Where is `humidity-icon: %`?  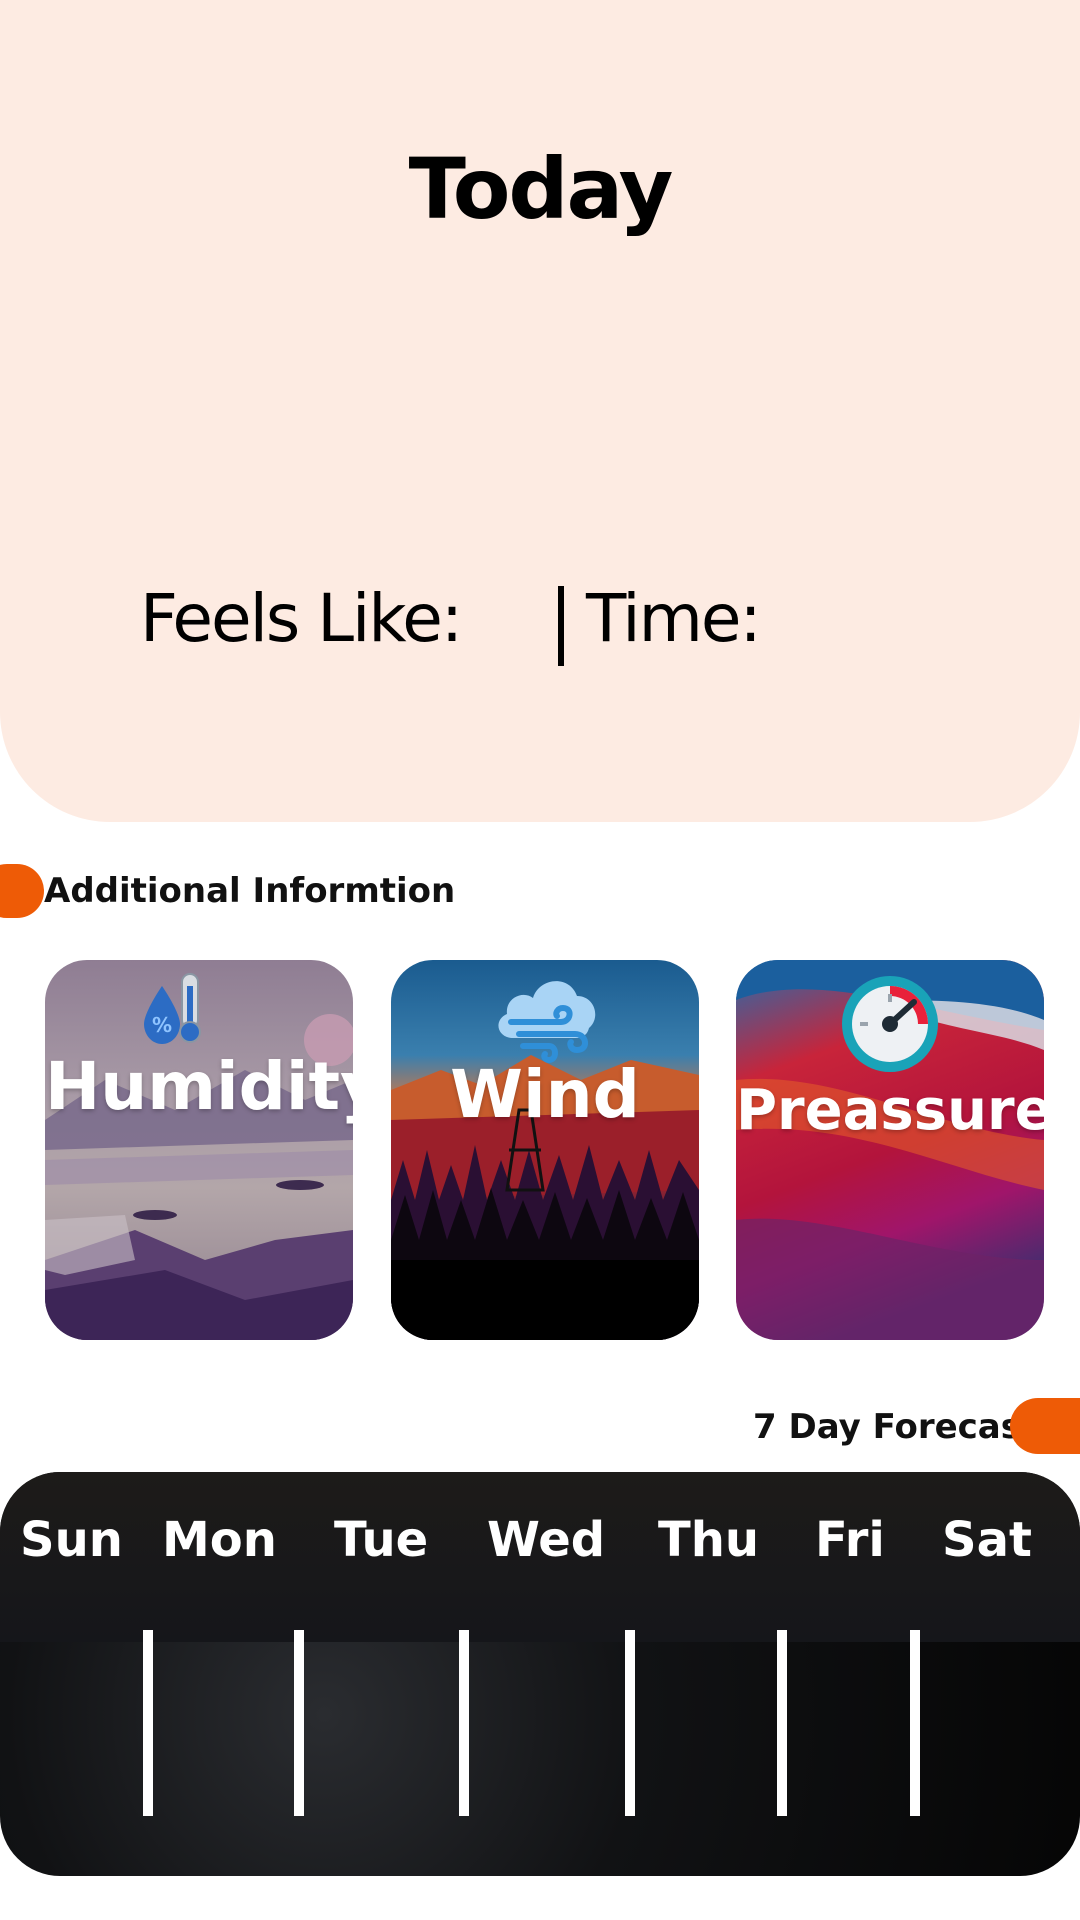 humidity-icon: % is located at coordinates (172, 1008).